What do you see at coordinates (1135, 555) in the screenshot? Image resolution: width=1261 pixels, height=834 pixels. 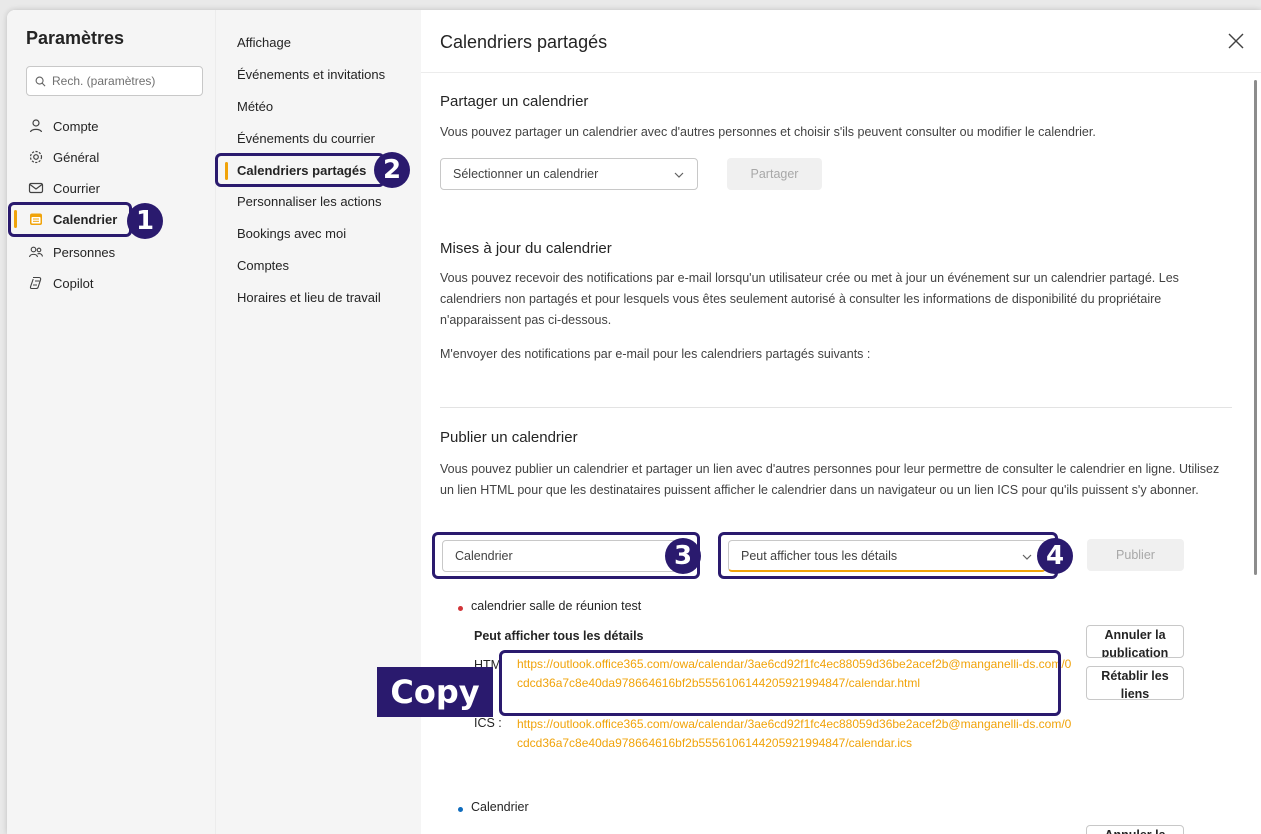 I see `publish-button: Publier` at bounding box center [1135, 555].